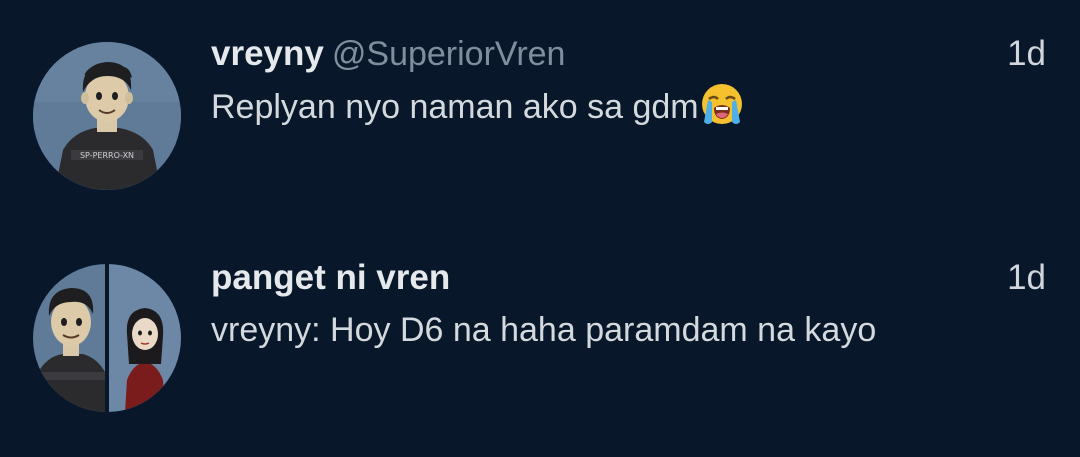 The image size is (1080, 457). I want to click on cartoon-girl-icon, so click(145, 338).